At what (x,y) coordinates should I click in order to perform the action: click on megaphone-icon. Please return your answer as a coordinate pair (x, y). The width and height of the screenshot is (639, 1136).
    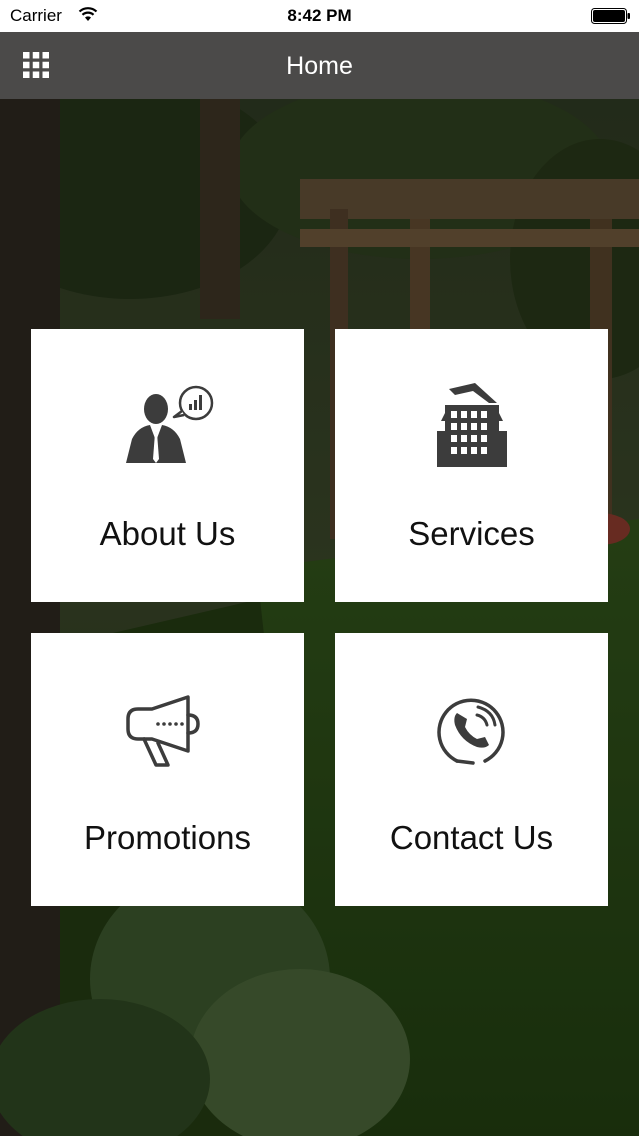
    Looking at the image, I should click on (167, 730).